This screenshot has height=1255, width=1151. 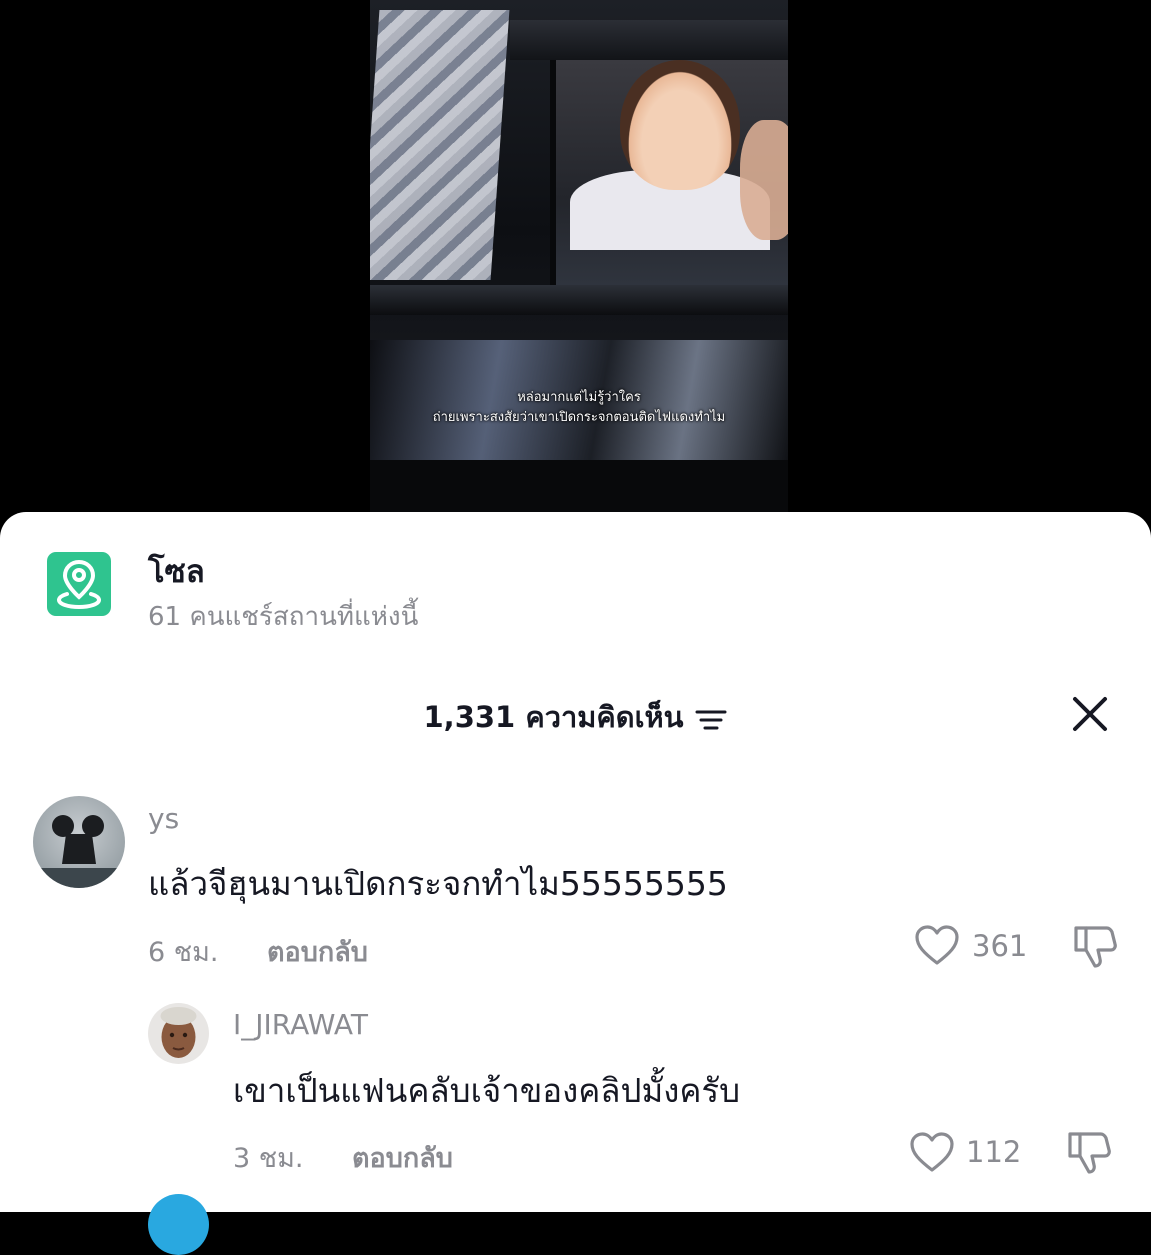 I want to click on comment-text: แล้วจีฮุนมานเปิดกระจกทำไม55555555, so click(x=438, y=883).